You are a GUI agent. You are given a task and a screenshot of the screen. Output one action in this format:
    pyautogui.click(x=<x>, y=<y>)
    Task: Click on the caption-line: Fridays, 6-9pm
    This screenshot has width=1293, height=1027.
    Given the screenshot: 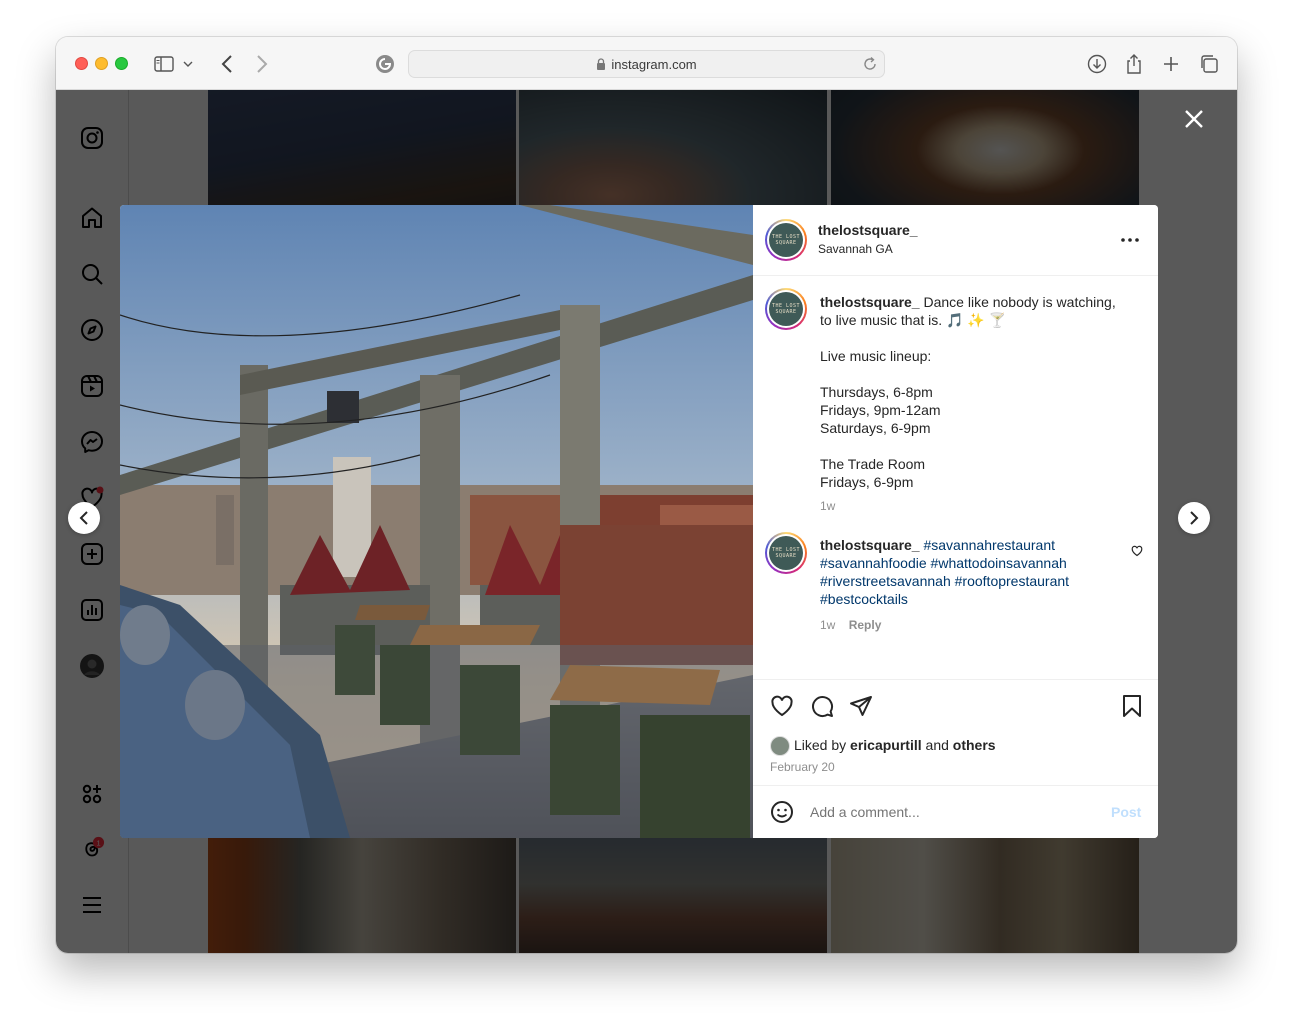 What is the action you would take?
    pyautogui.click(x=867, y=482)
    